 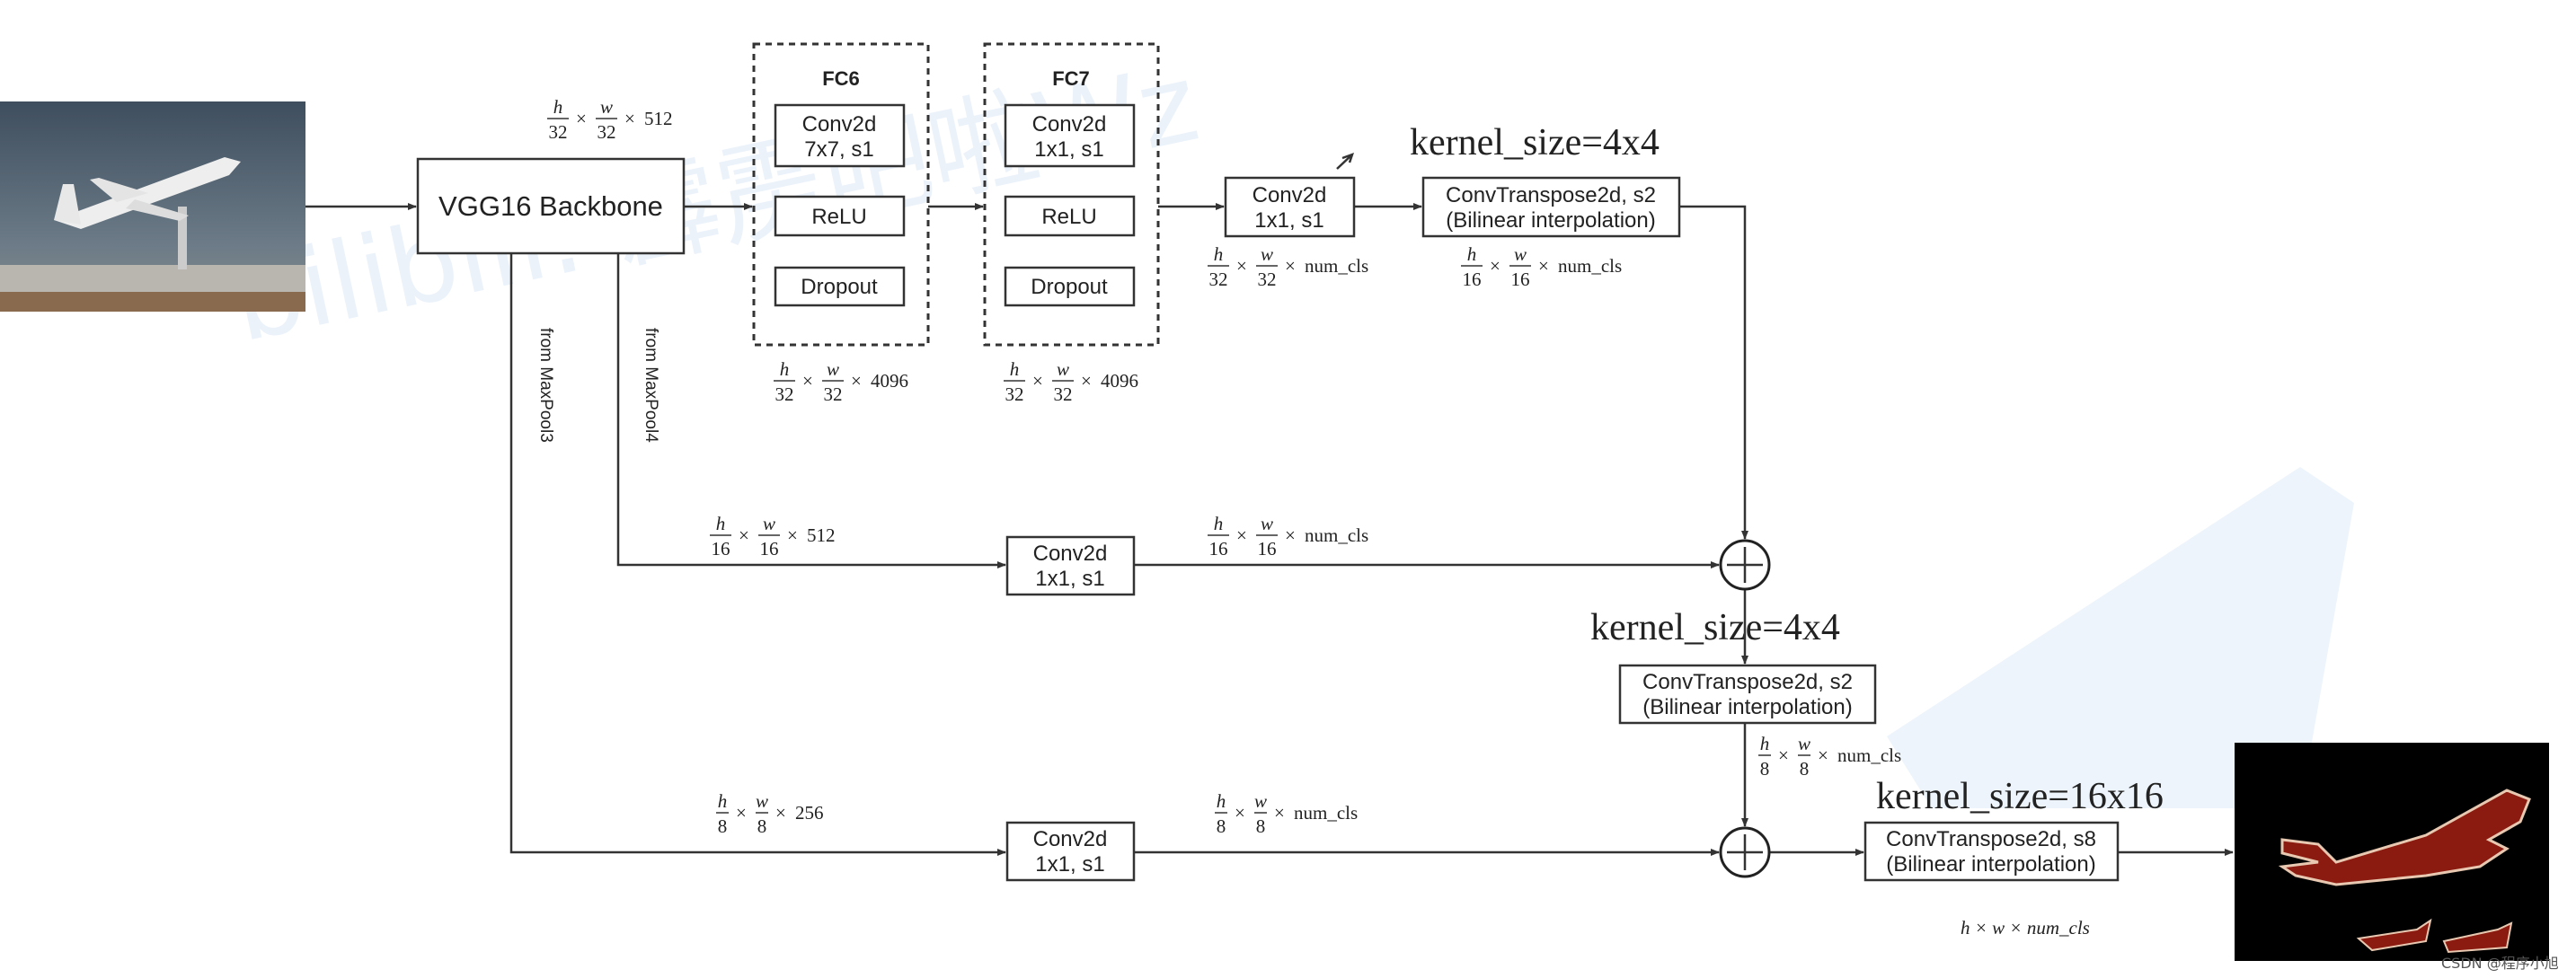 What do you see at coordinates (1069, 125) in the screenshot?
I see `fc7-conv-label: Conv2d` at bounding box center [1069, 125].